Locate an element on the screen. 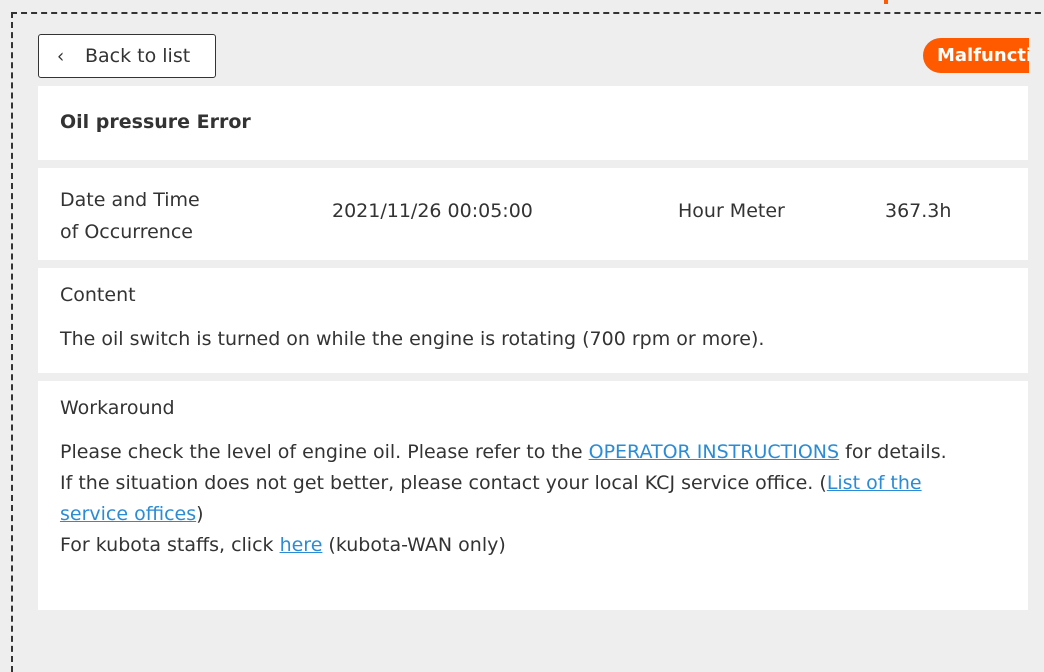  back-to-list-button: ‹ Back to list is located at coordinates (127, 56).